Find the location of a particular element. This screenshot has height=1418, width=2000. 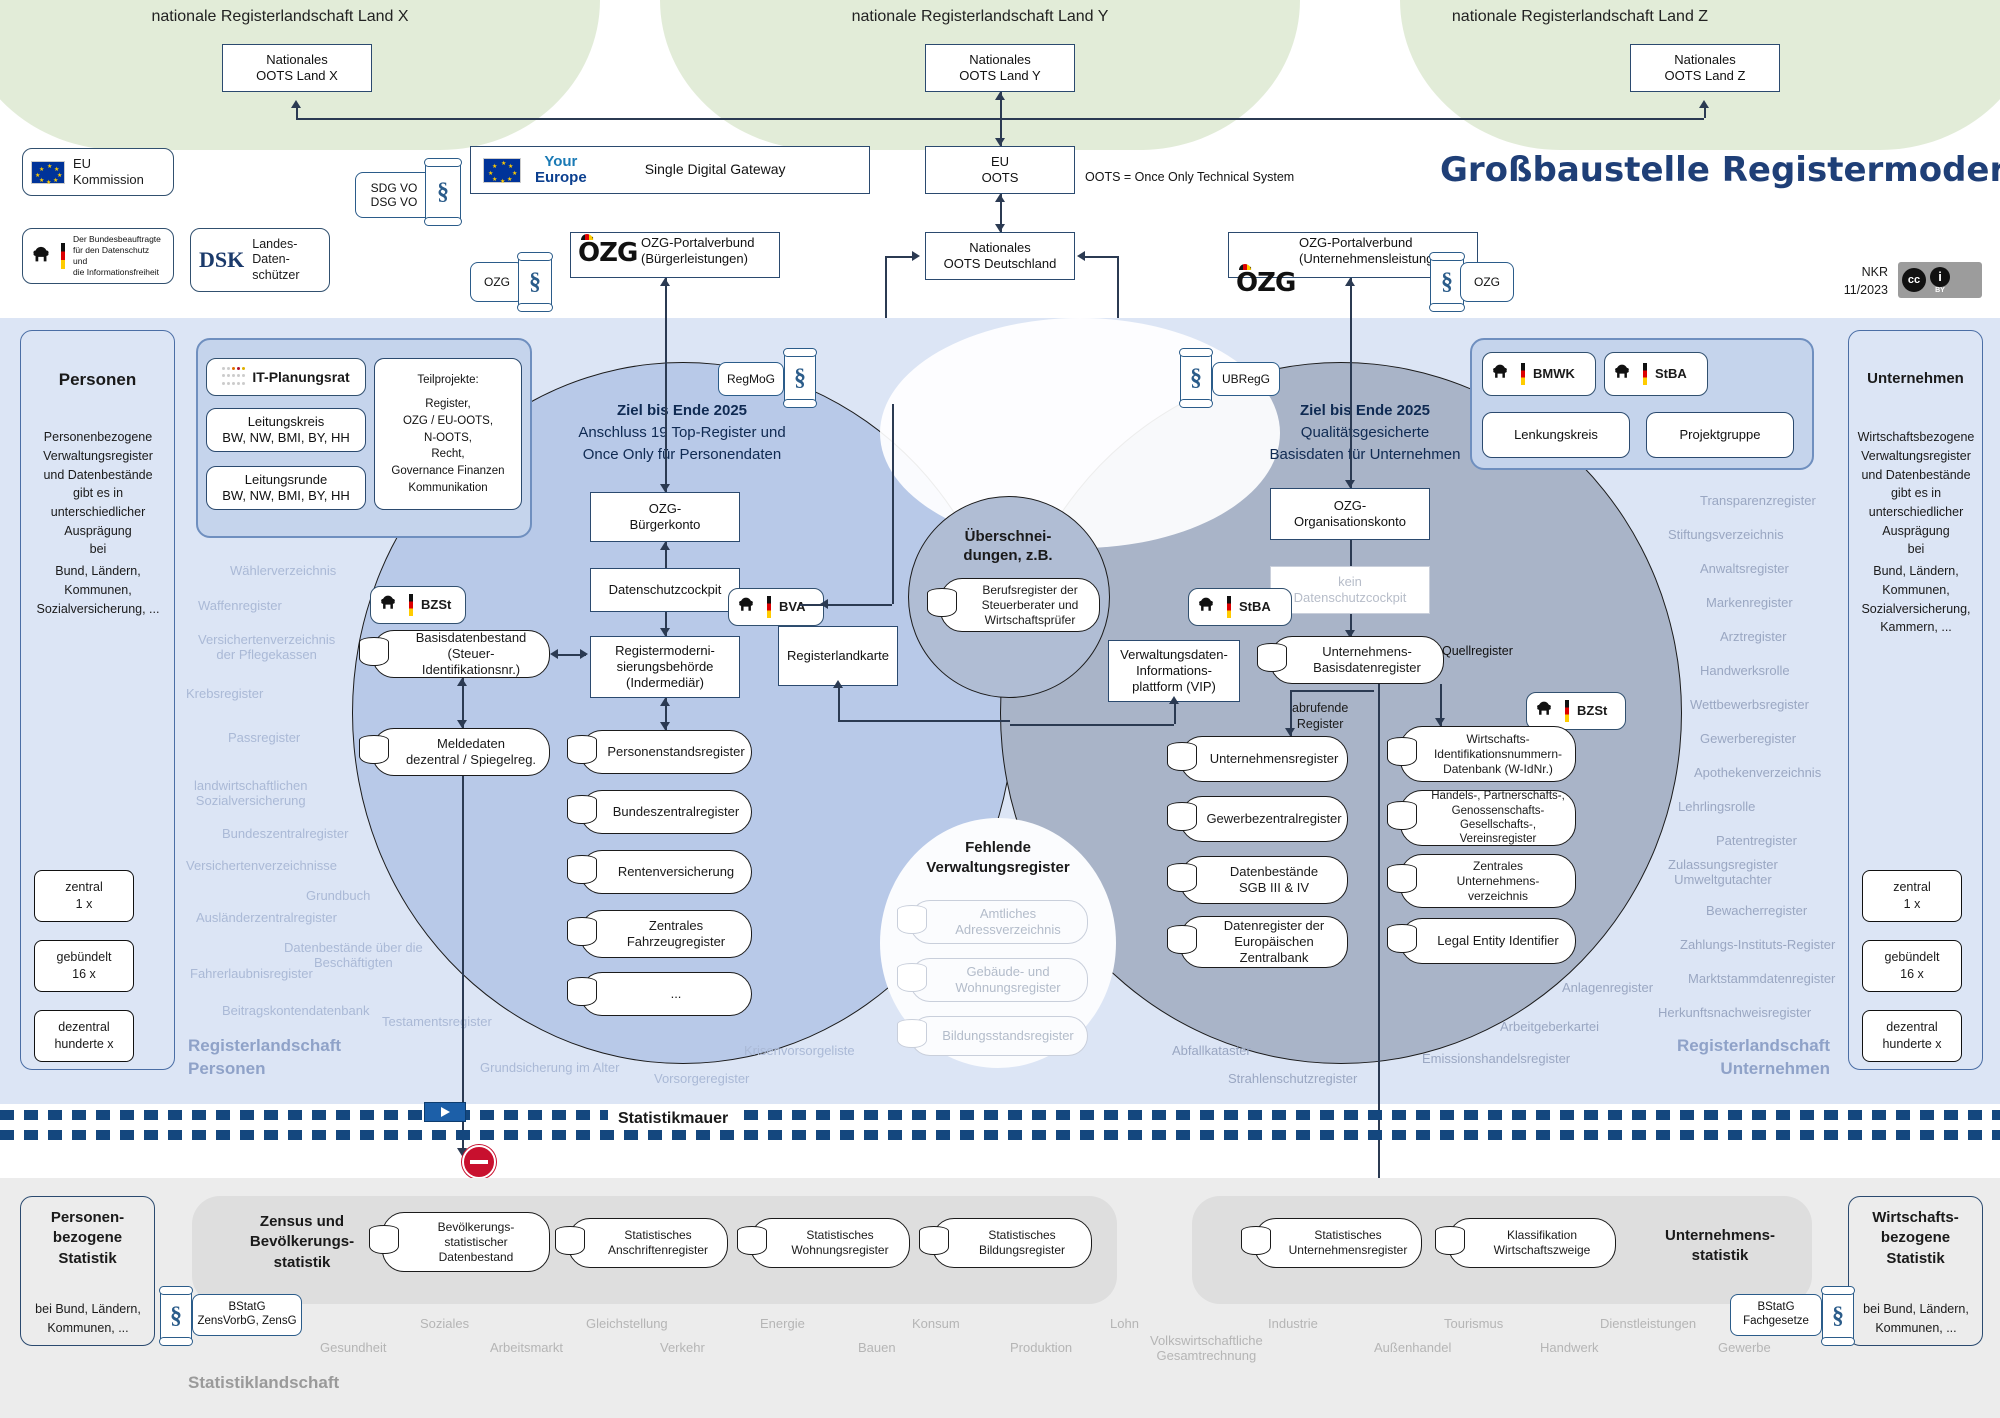

german-flag-bar-icon-bva is located at coordinates (769, 607).